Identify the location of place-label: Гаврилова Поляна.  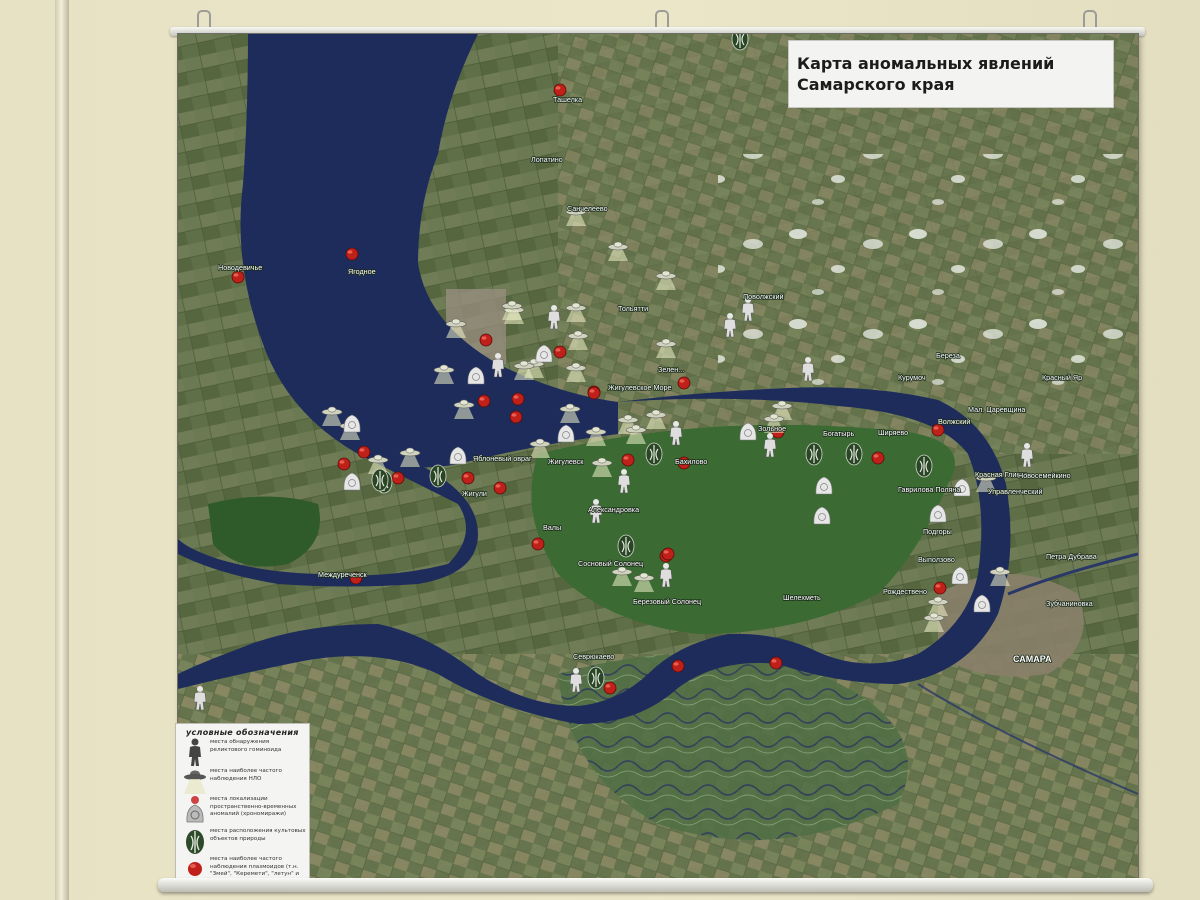
(929, 489).